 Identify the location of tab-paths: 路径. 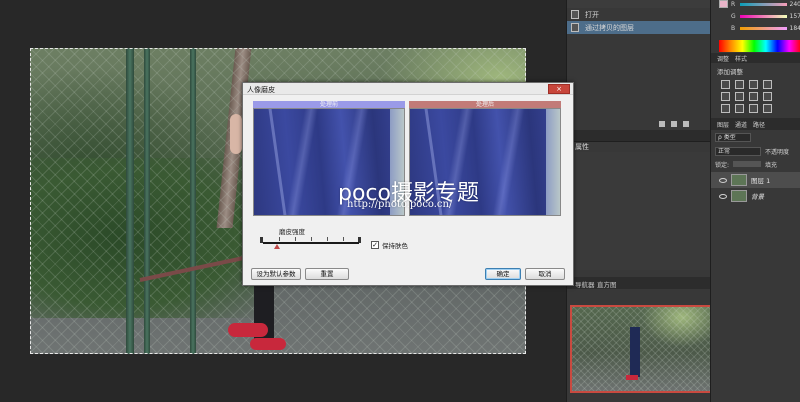
(759, 124).